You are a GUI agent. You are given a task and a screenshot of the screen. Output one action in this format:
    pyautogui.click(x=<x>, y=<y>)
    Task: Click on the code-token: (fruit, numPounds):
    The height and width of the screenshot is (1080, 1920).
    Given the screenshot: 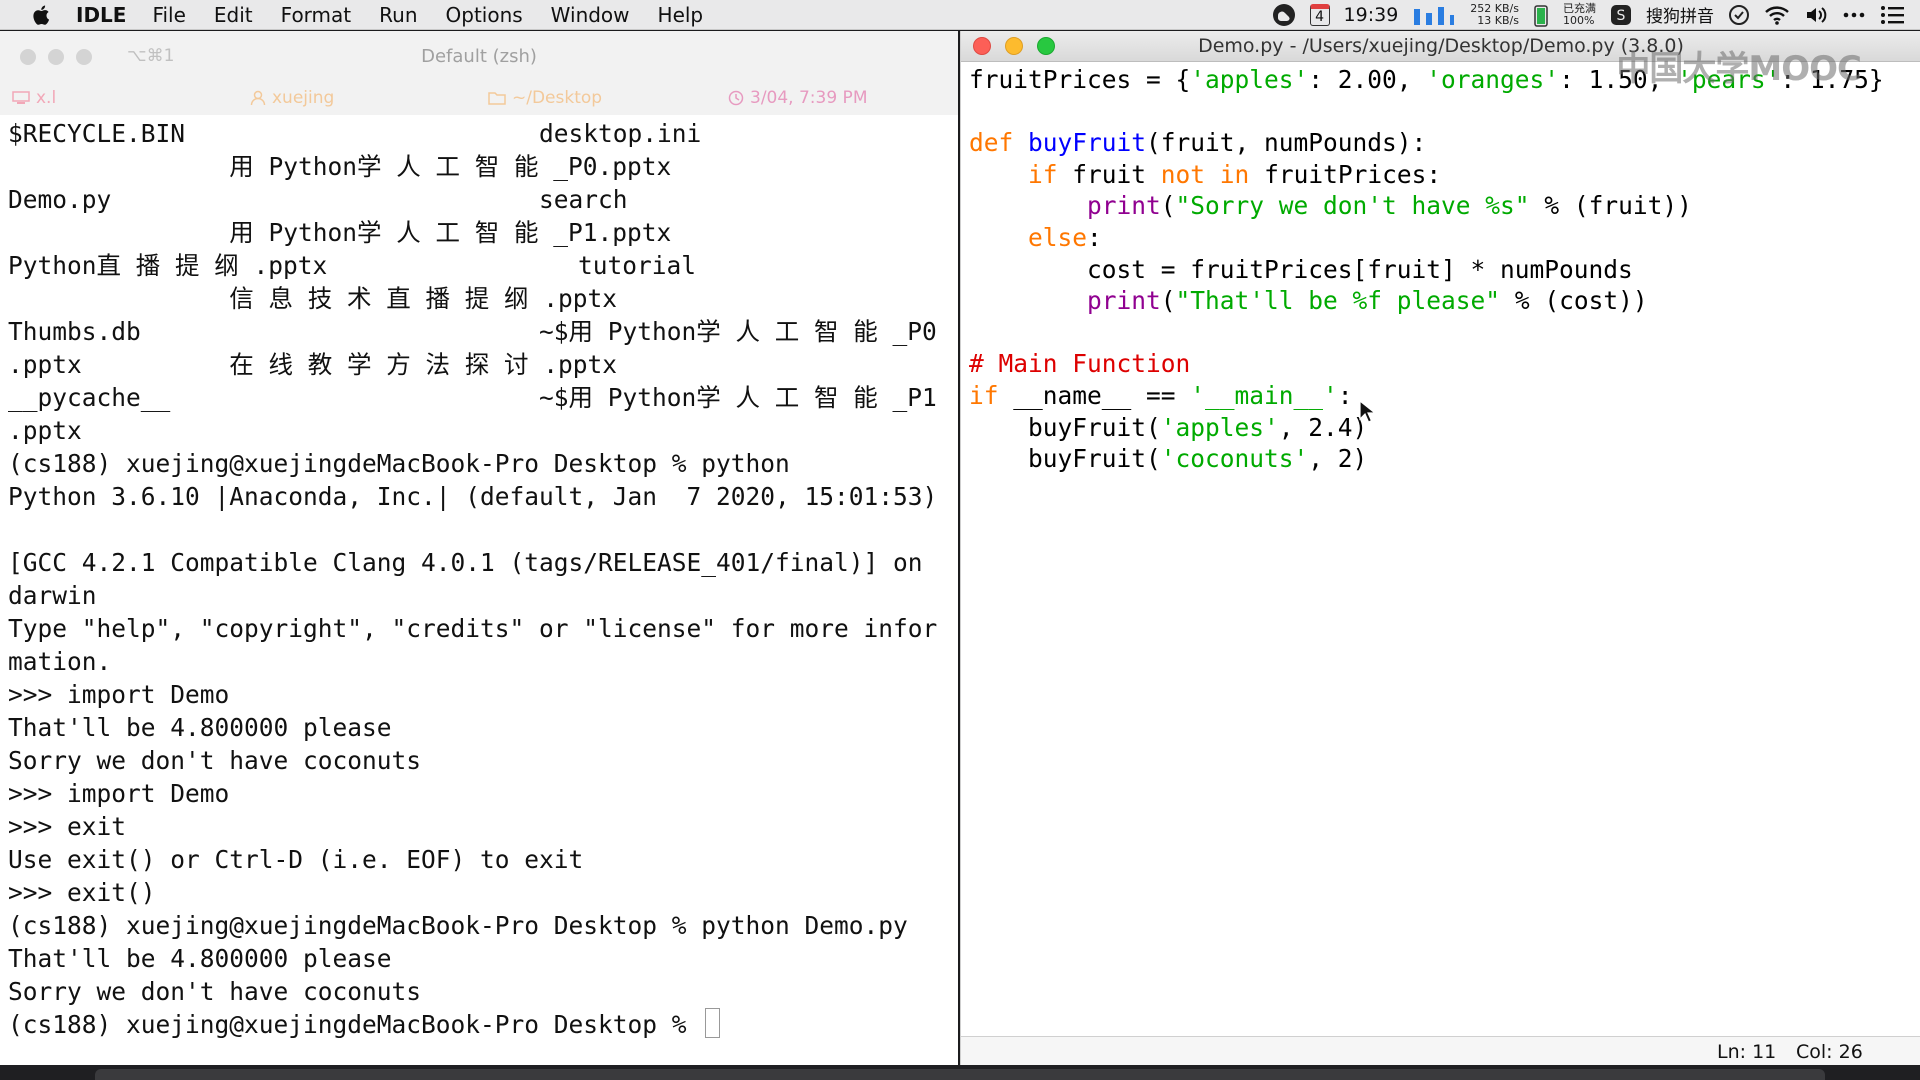 What is the action you would take?
    pyautogui.click(x=1286, y=143)
    